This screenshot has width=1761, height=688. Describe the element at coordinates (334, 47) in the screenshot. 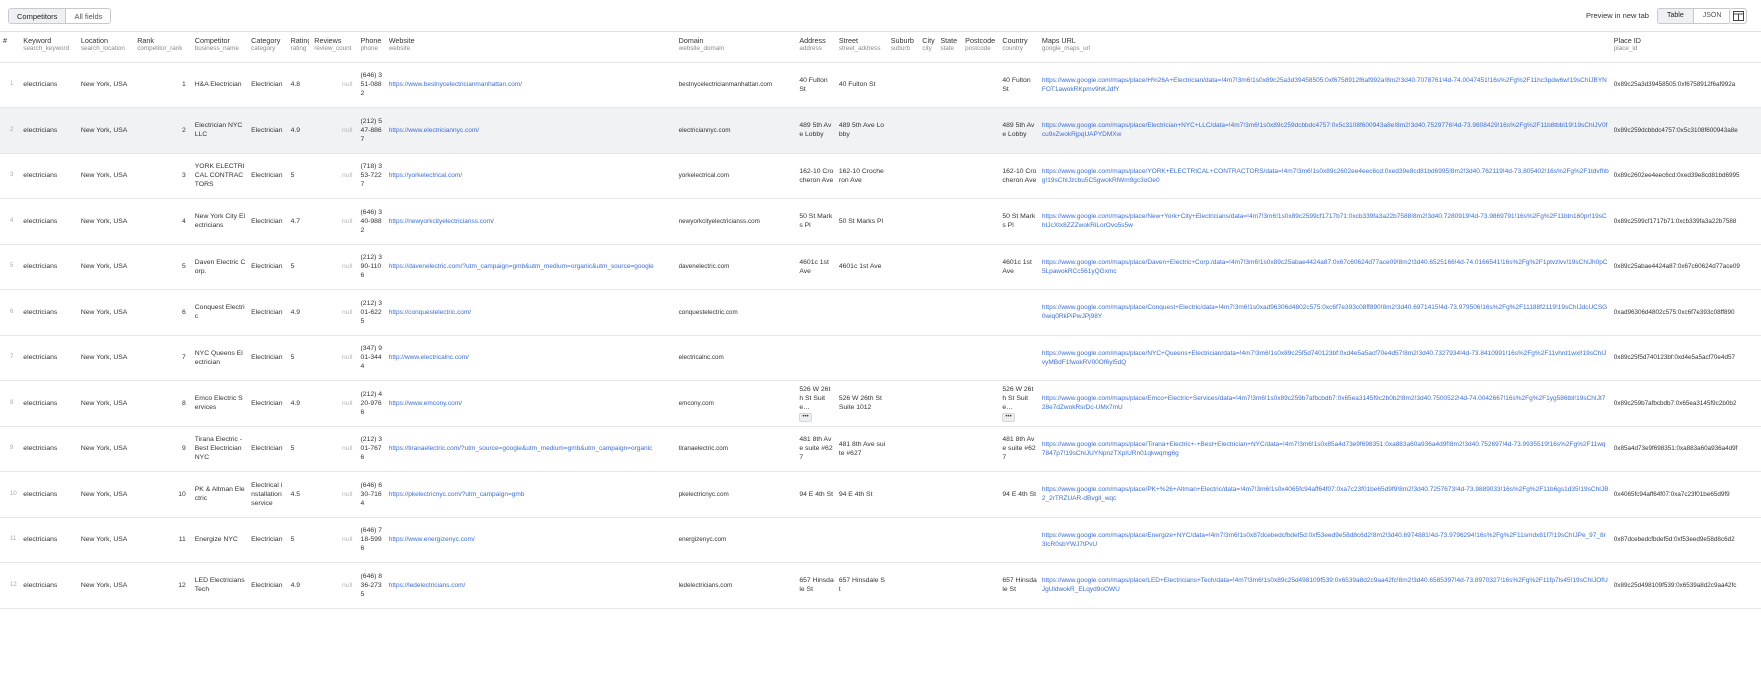

I see `column-header: Reviews review_count` at that location.